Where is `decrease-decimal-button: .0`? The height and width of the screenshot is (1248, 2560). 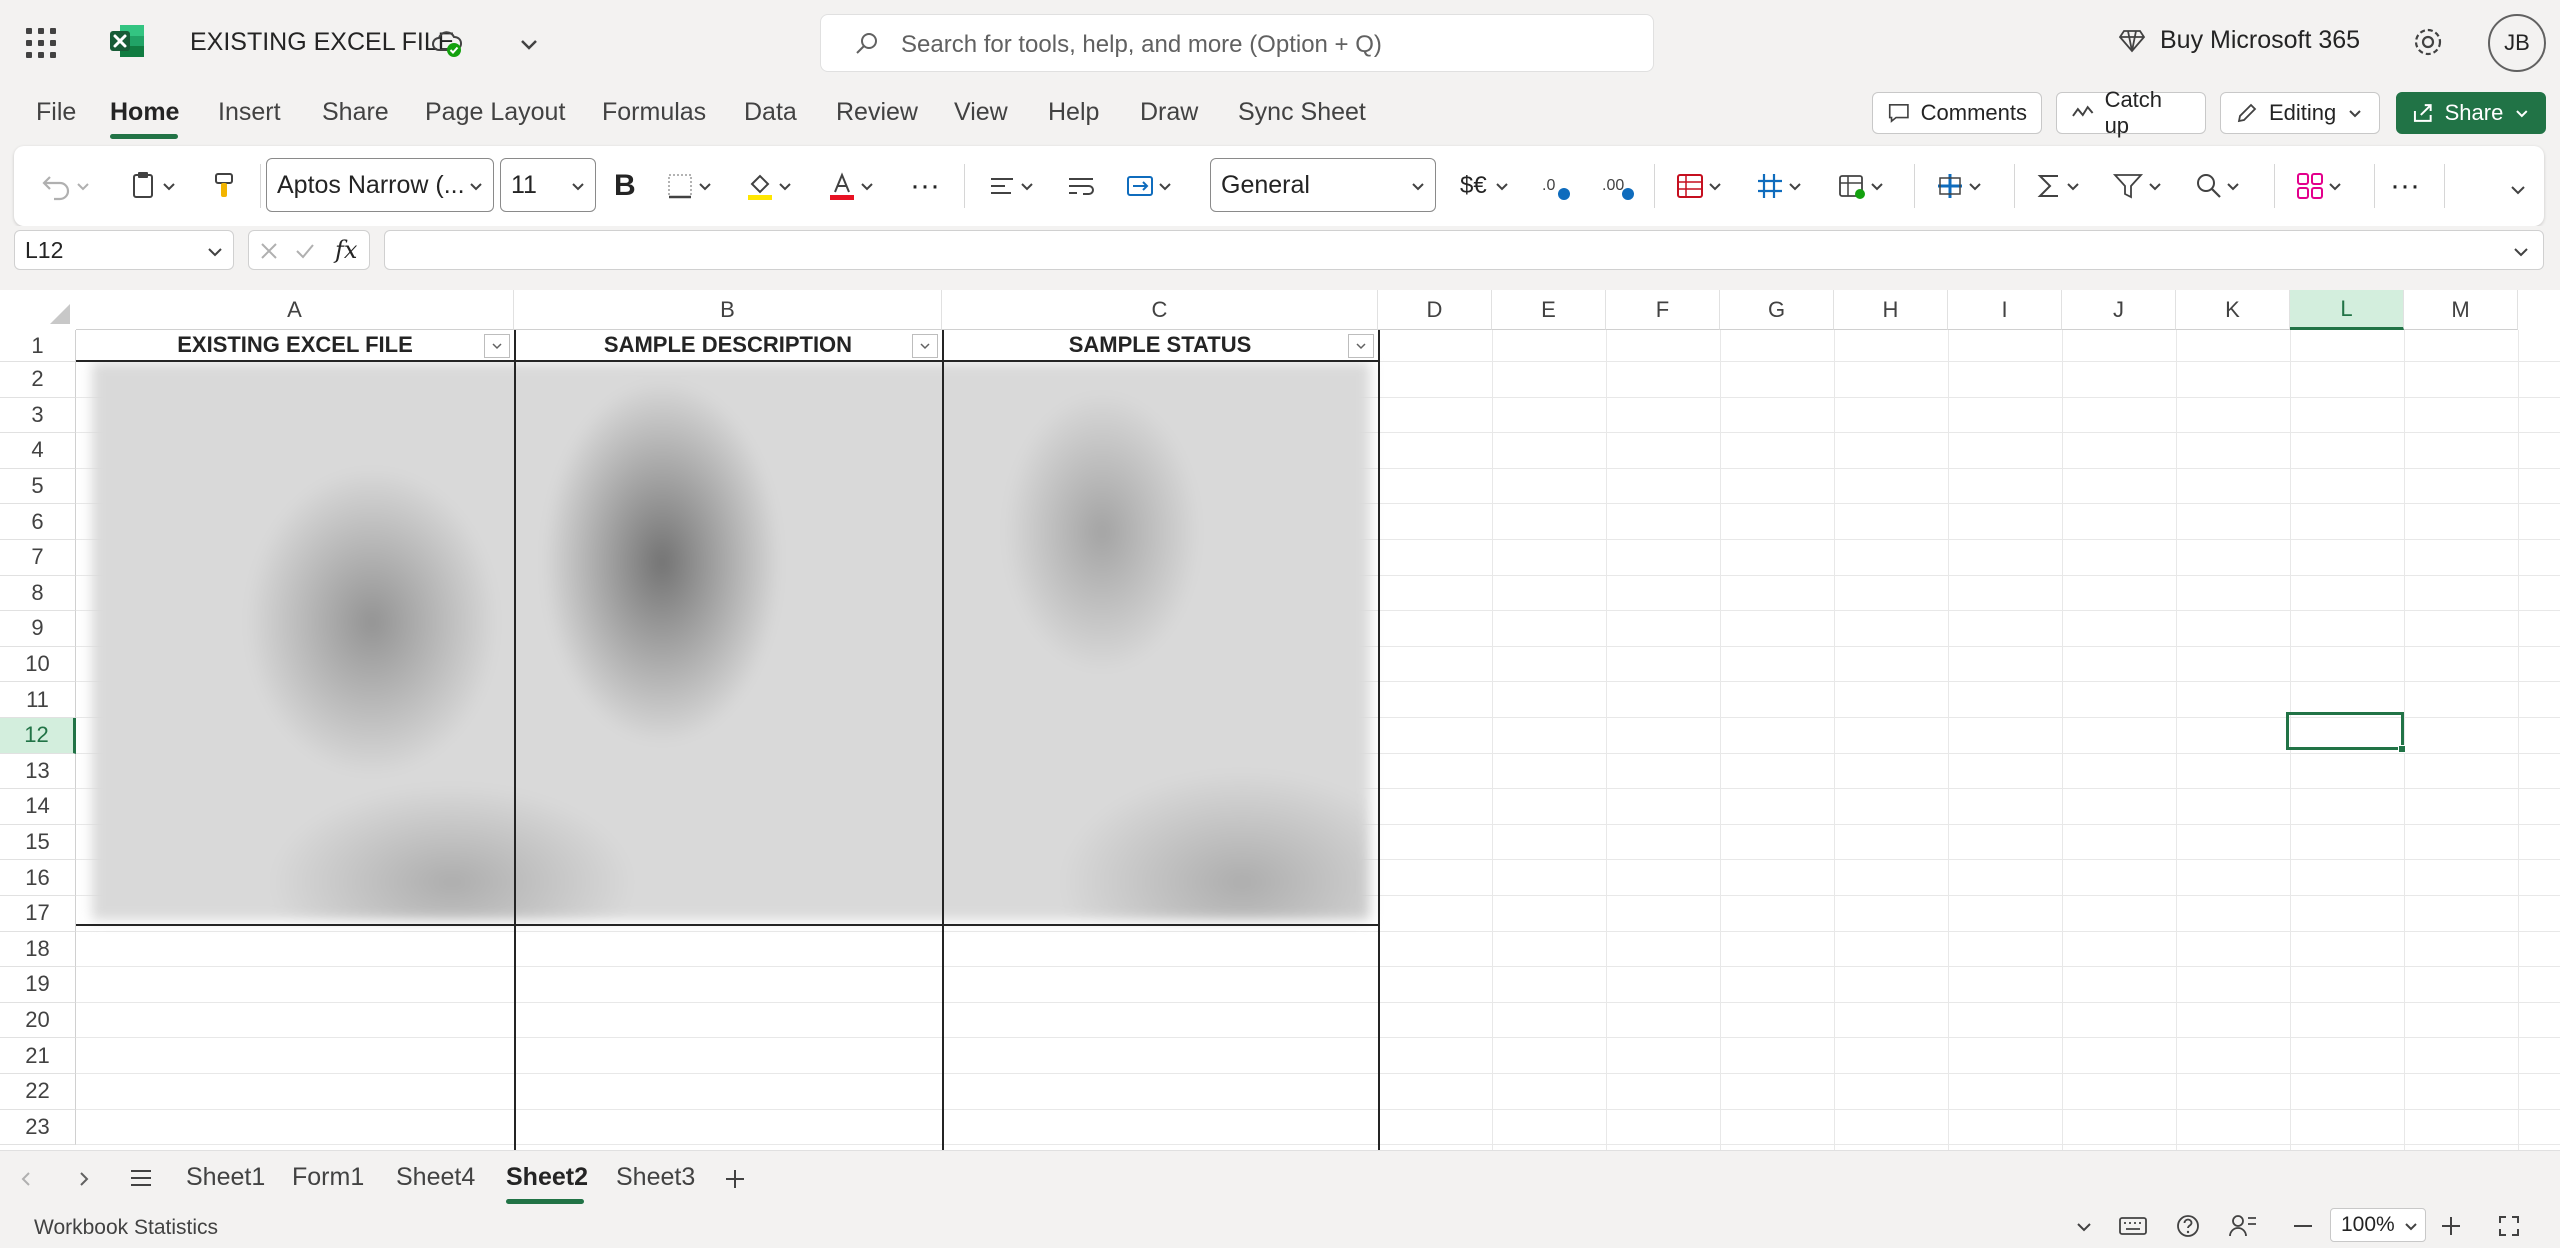
decrease-decimal-button: .0 is located at coordinates (1557, 186).